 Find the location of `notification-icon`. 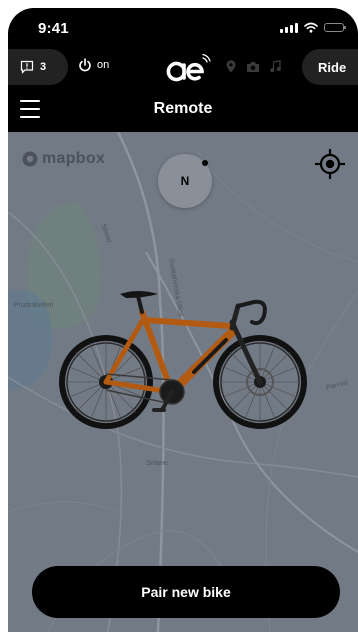

notification-icon is located at coordinates (27, 67).